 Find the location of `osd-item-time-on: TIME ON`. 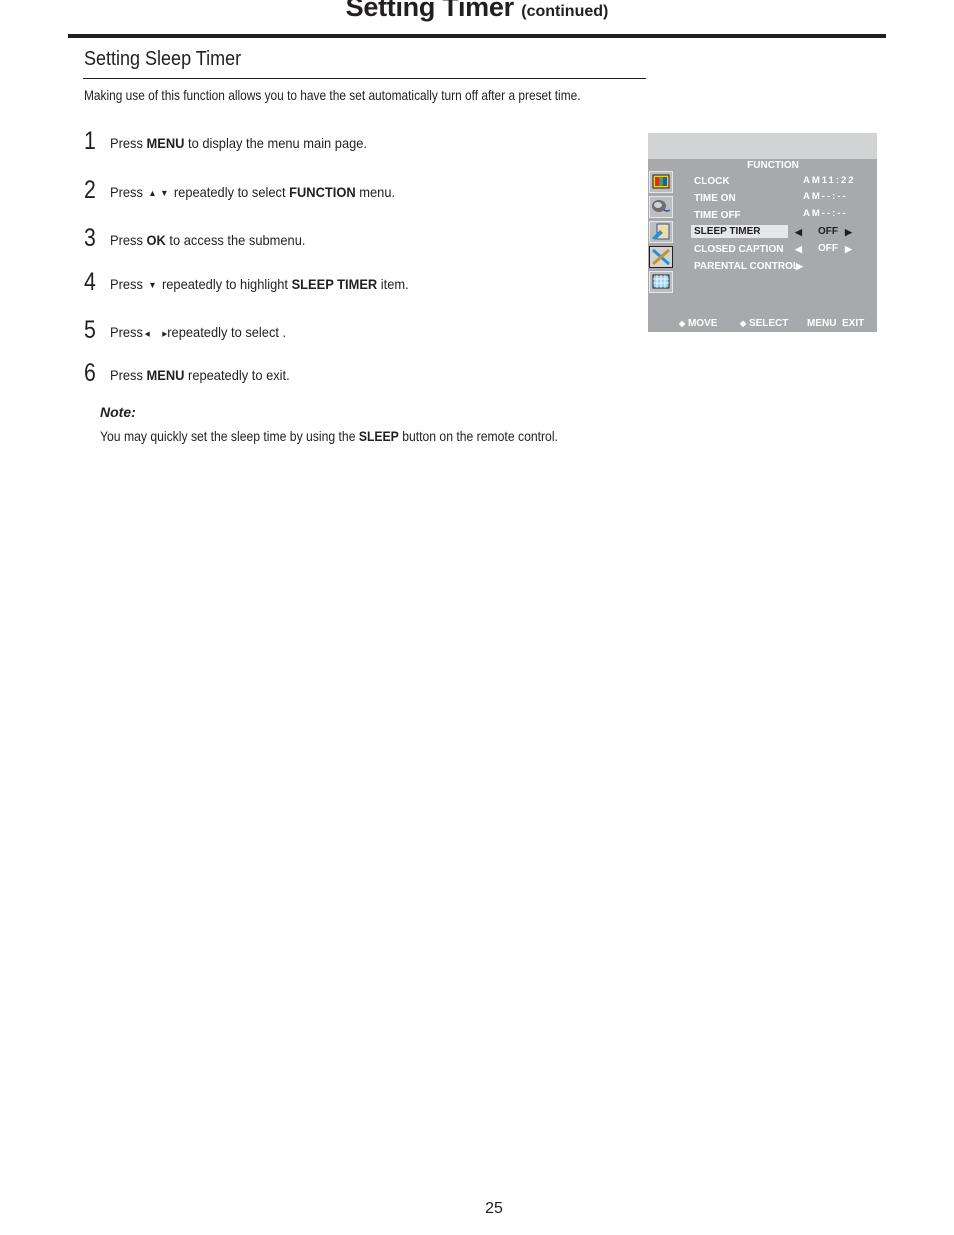

osd-item-time-on: TIME ON is located at coordinates (715, 198).